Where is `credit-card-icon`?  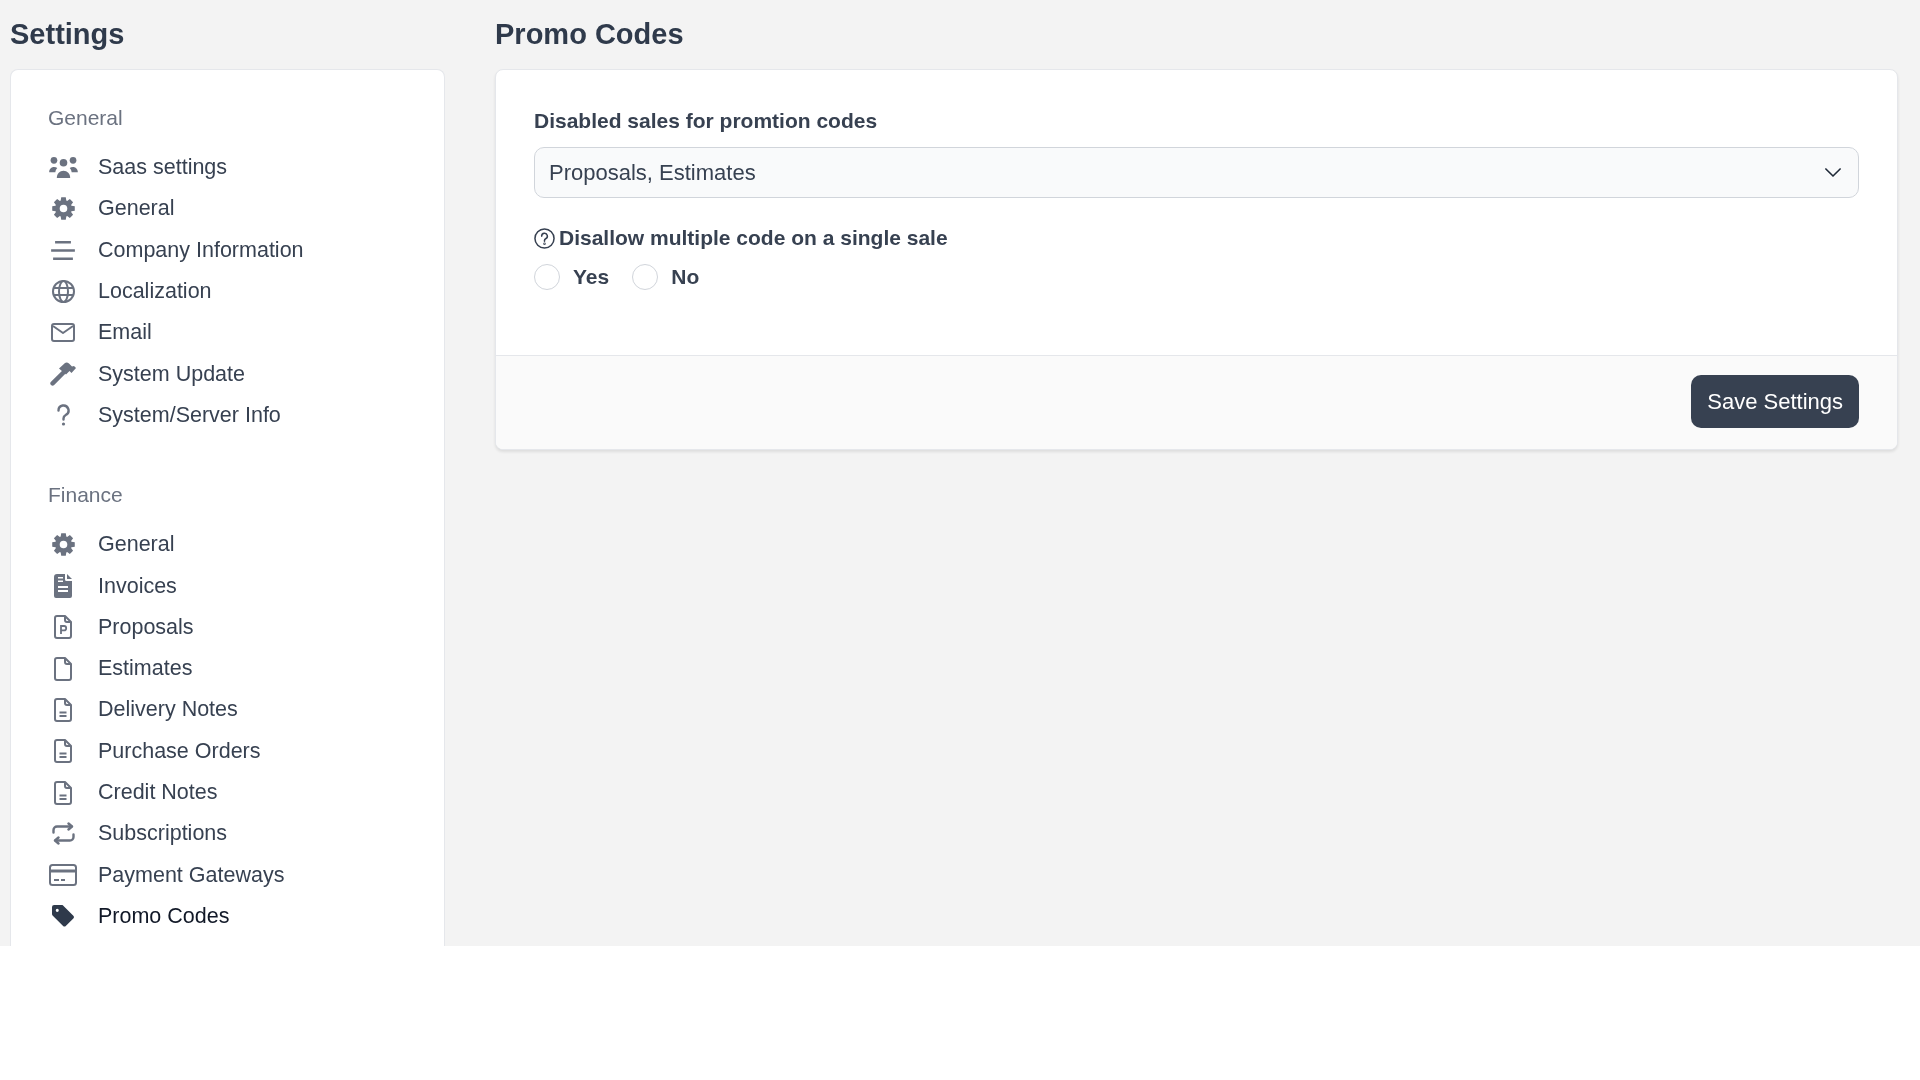
credit-card-icon is located at coordinates (63, 875).